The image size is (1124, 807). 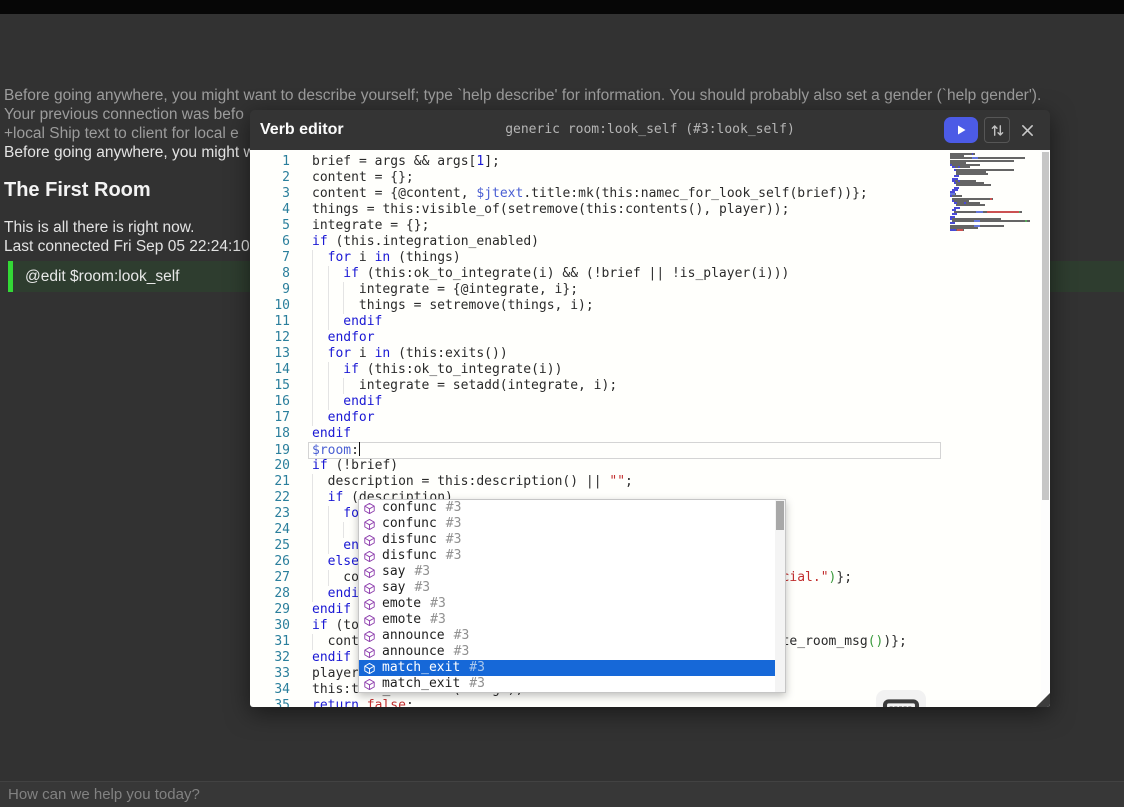 I want to click on code-line: 13 for i in (this:exits()), so click(x=644, y=354).